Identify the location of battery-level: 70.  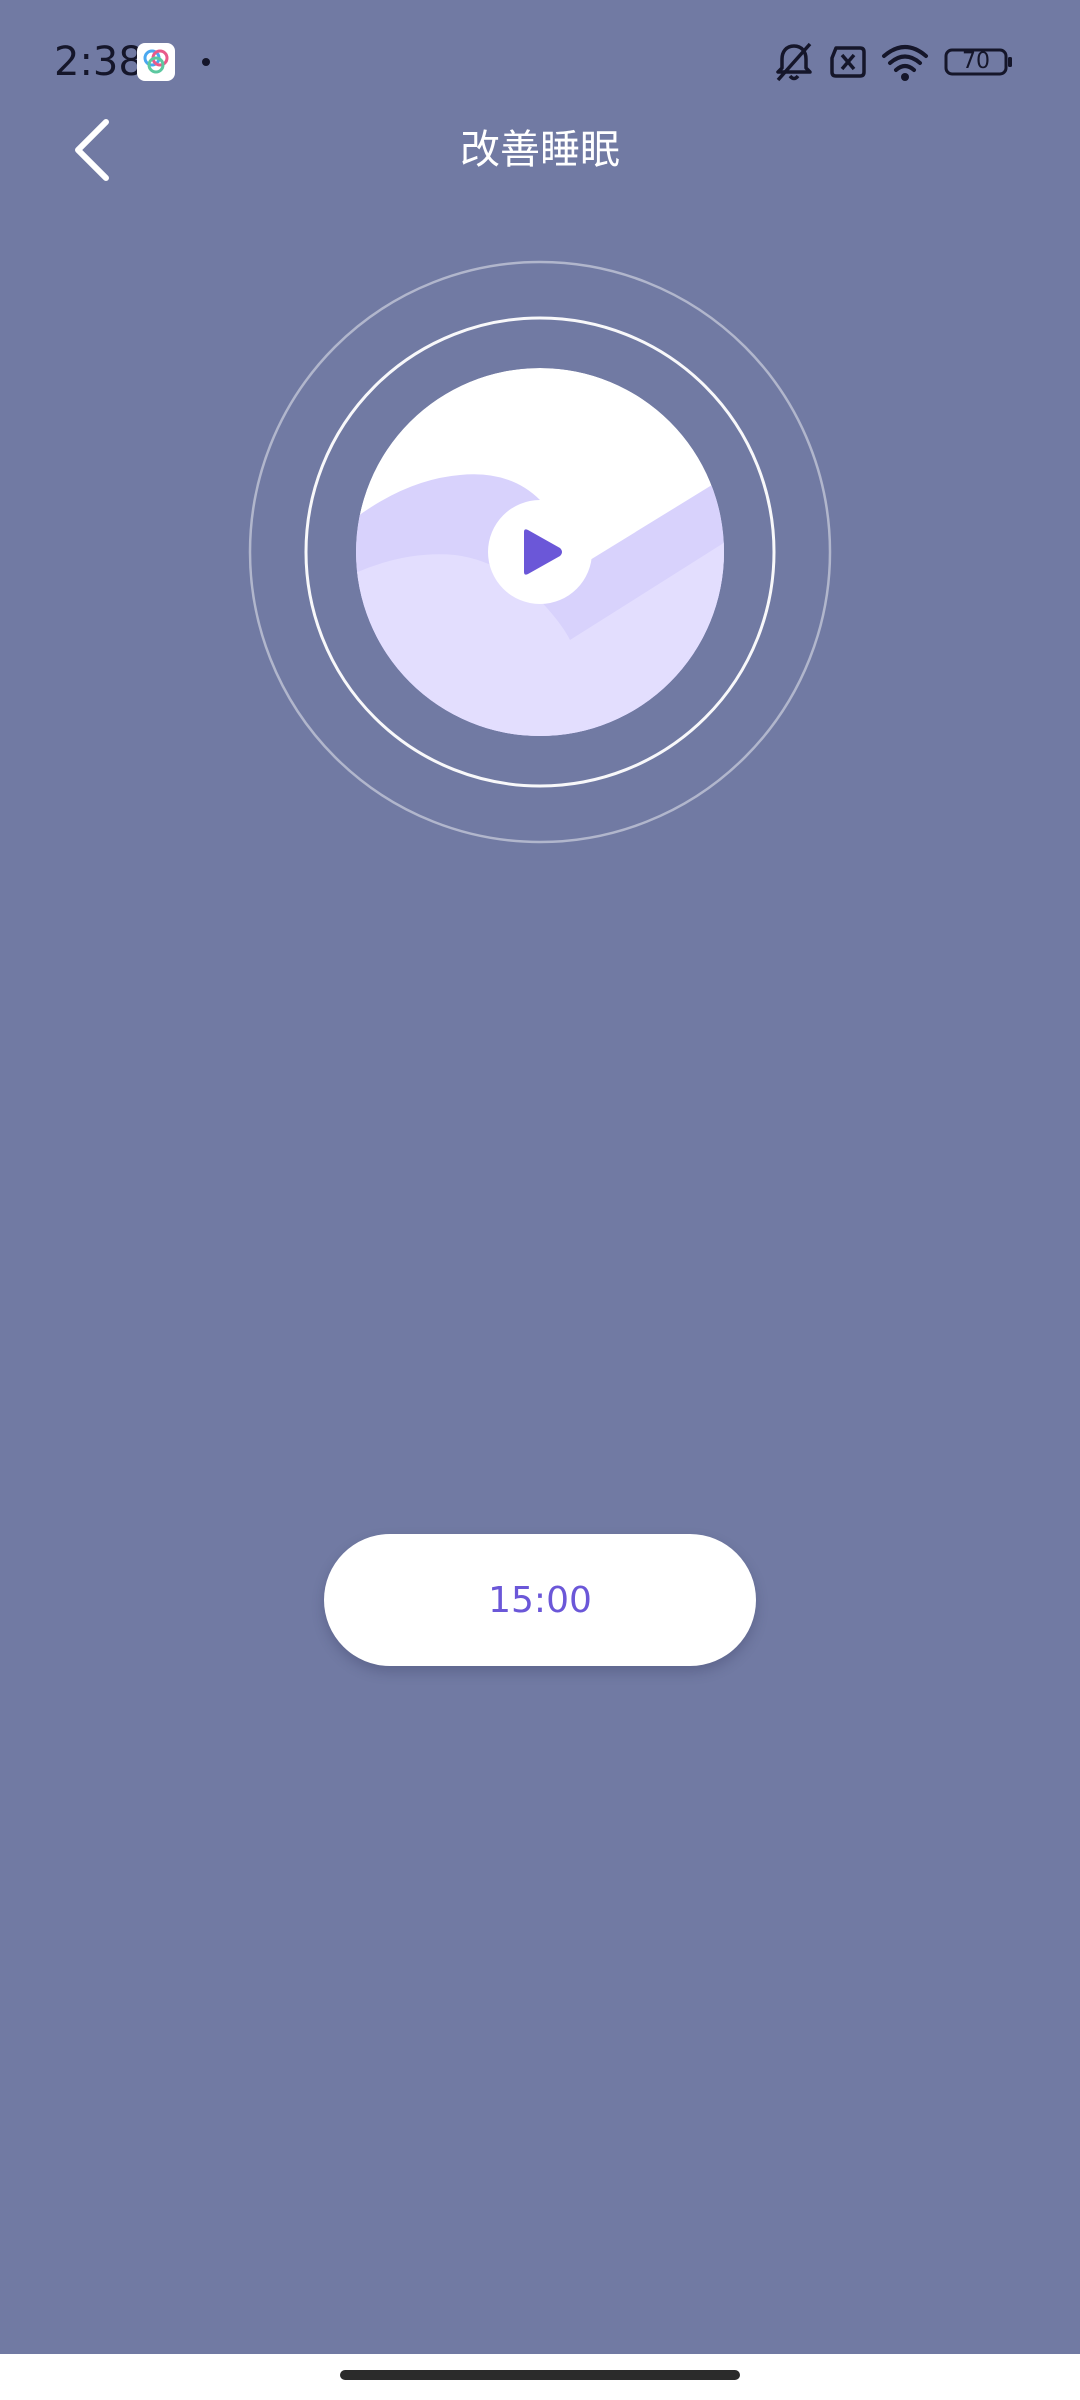
(976, 61).